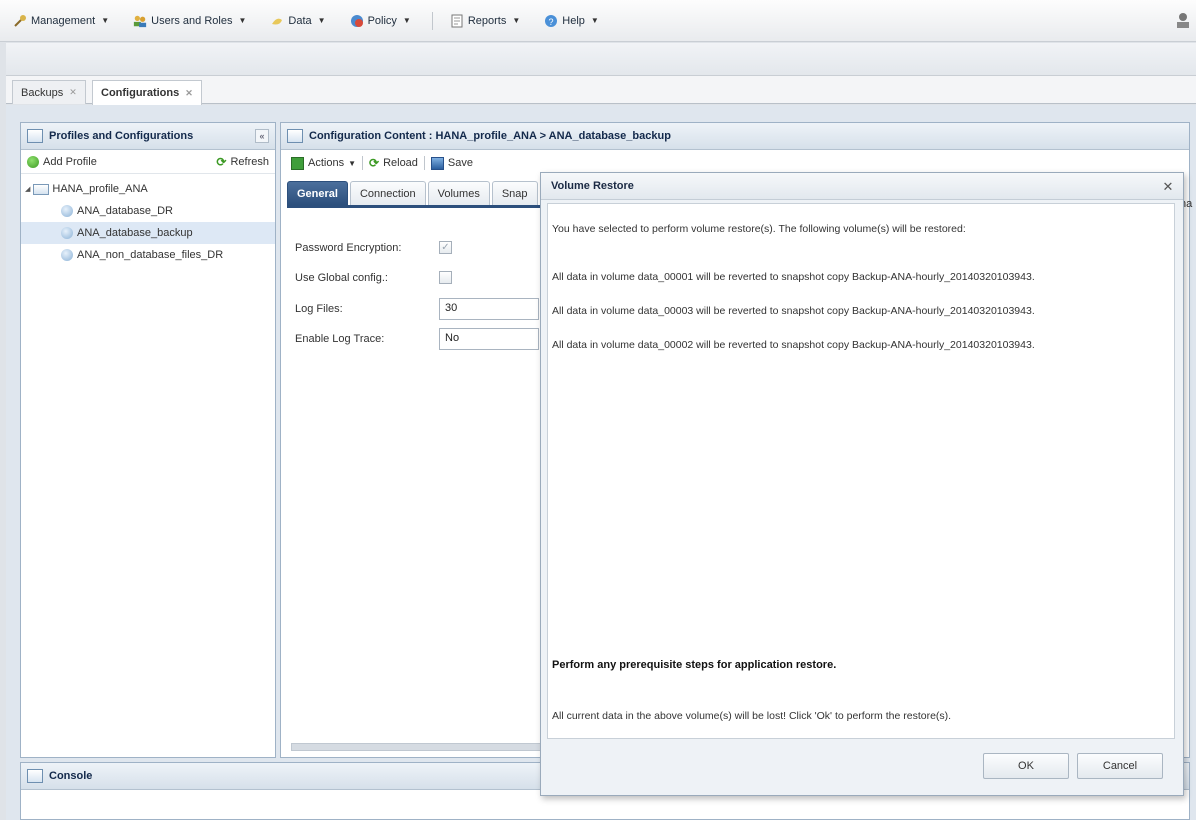 This screenshot has width=1196, height=820. What do you see at coordinates (297, 21) in the screenshot?
I see `menu-data: Data ▼` at bounding box center [297, 21].